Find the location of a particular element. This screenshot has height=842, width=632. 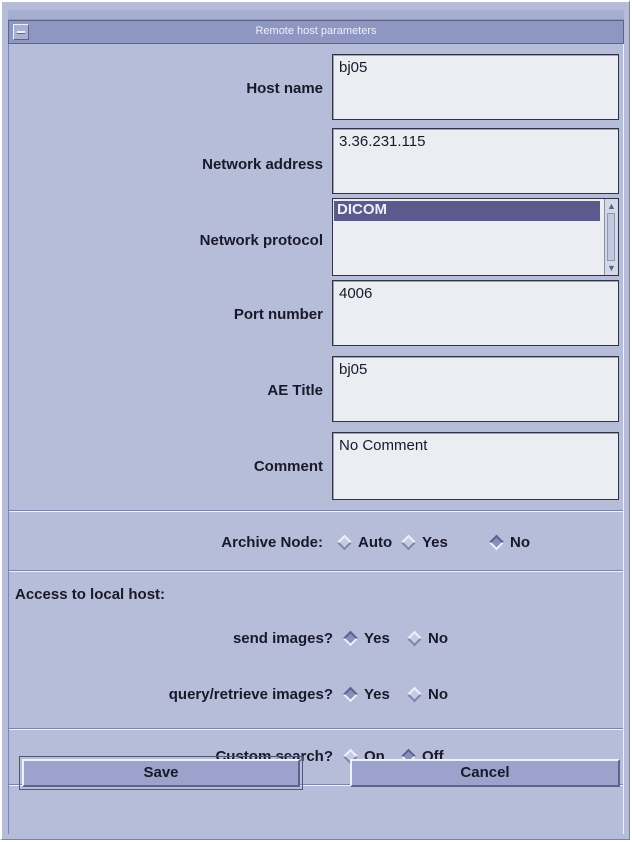

network-address-field: 3.36.231.115 is located at coordinates (475, 161).